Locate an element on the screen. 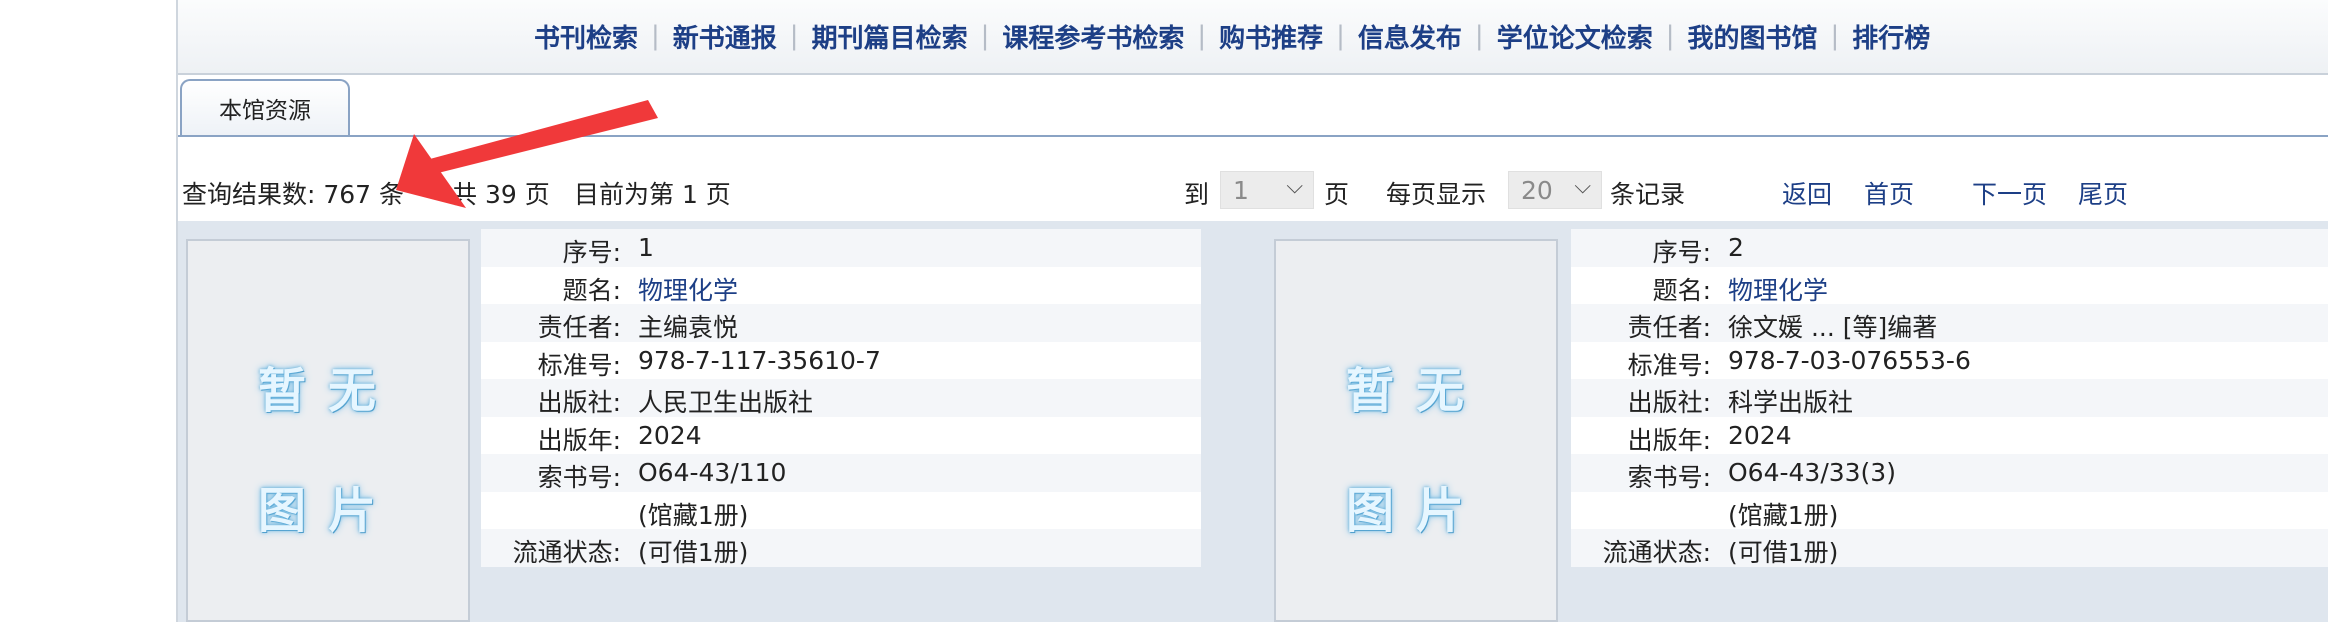 The image size is (2328, 622). field-value: 主编袁悦 is located at coordinates (688, 327).